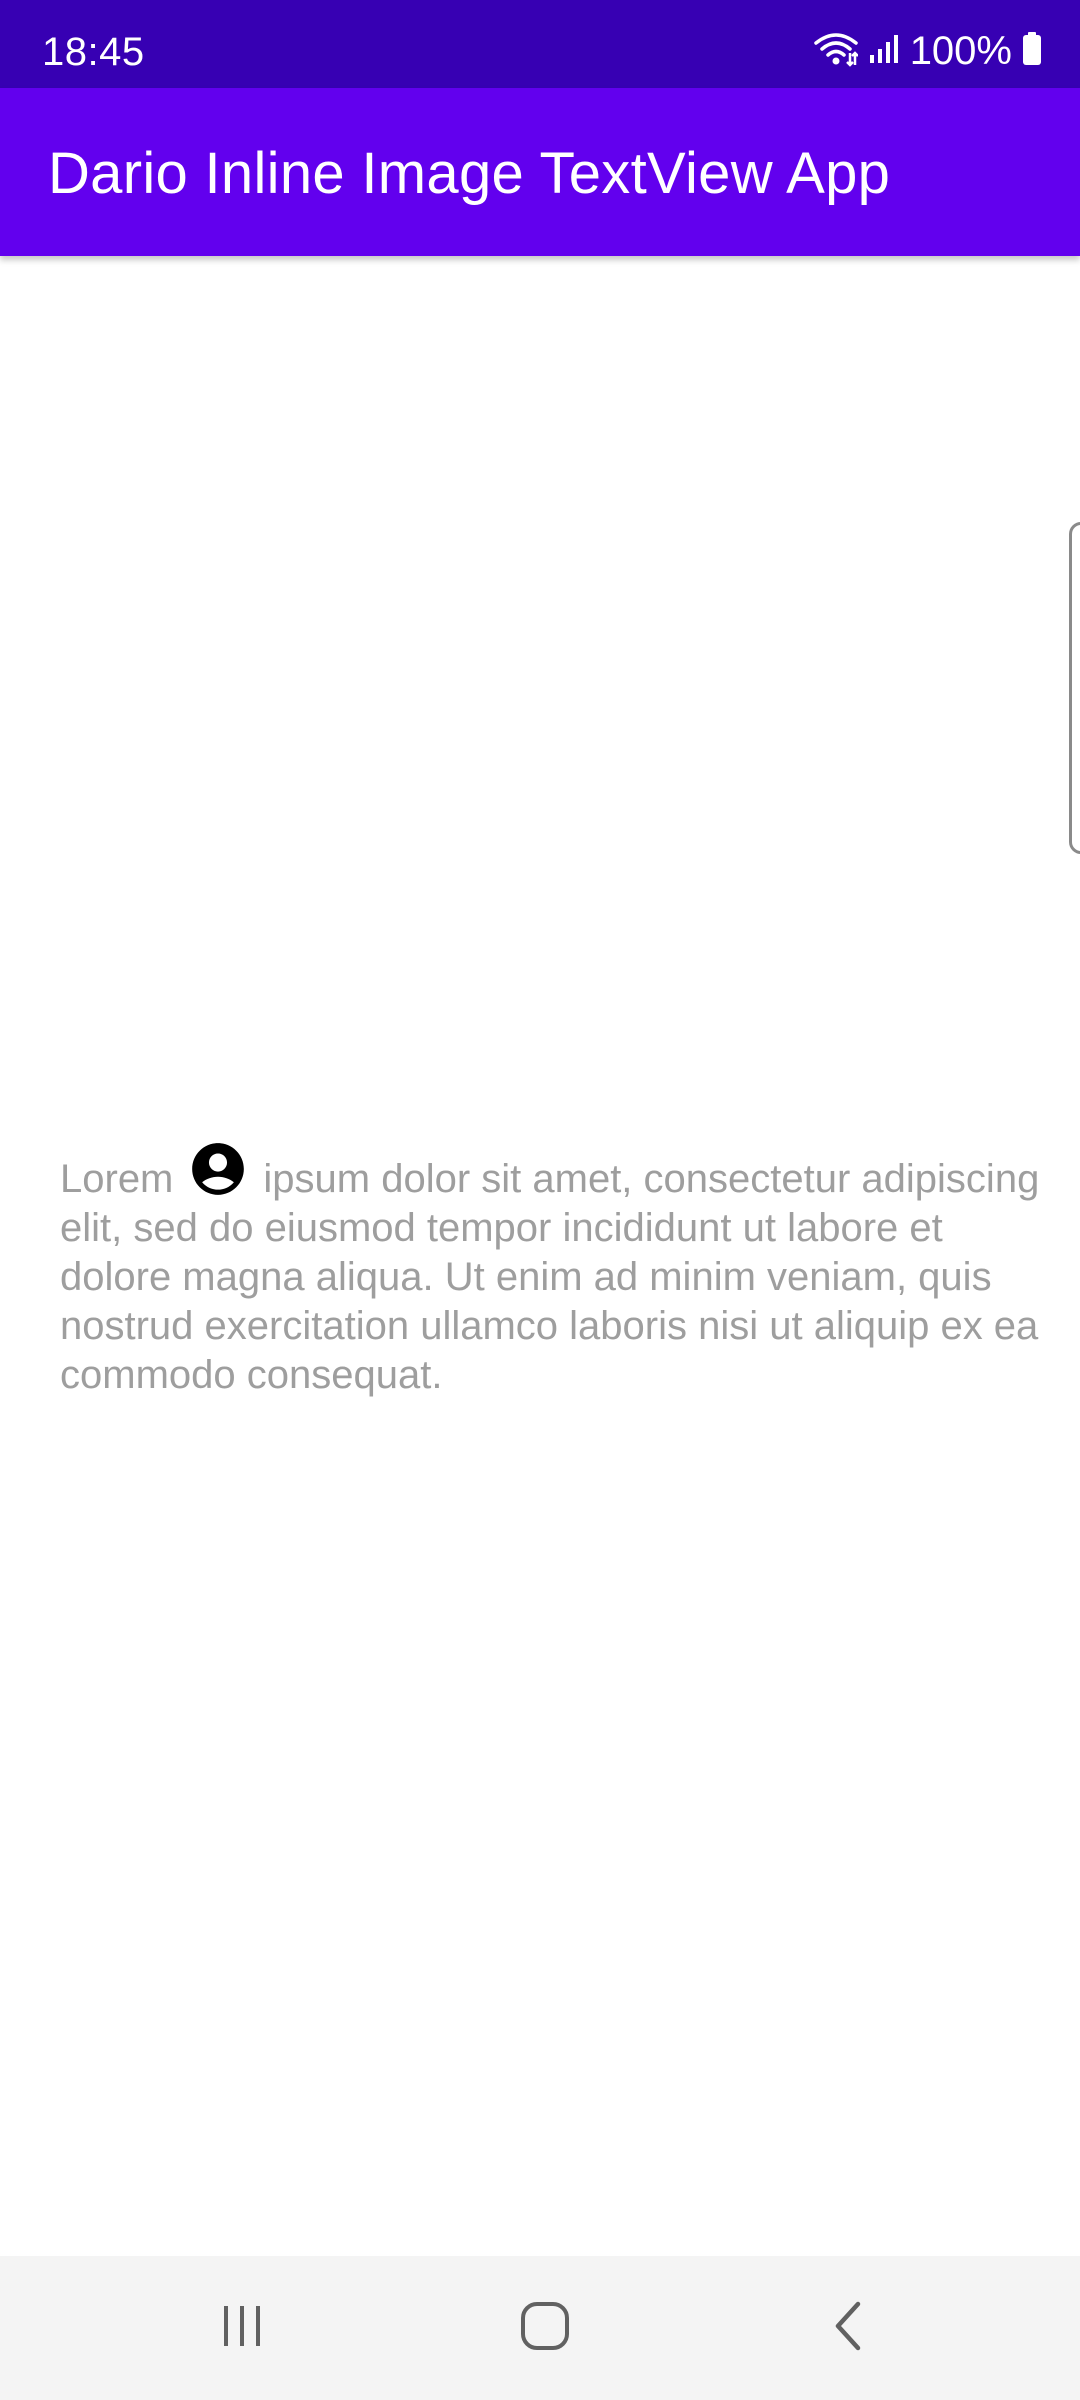  I want to click on back-icon, so click(848, 2328).